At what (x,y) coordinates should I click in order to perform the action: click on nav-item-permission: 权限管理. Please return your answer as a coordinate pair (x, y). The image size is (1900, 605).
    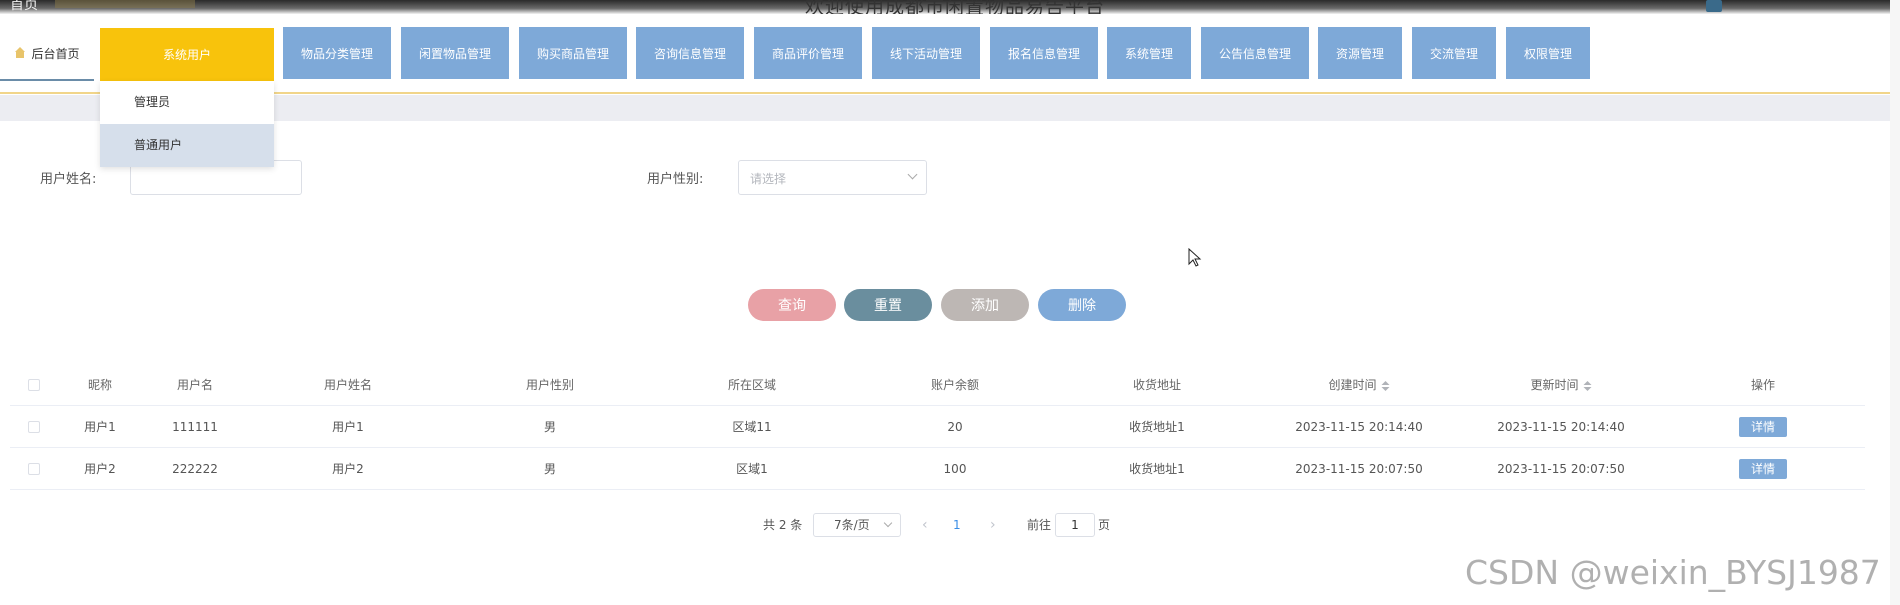
    Looking at the image, I should click on (1548, 53).